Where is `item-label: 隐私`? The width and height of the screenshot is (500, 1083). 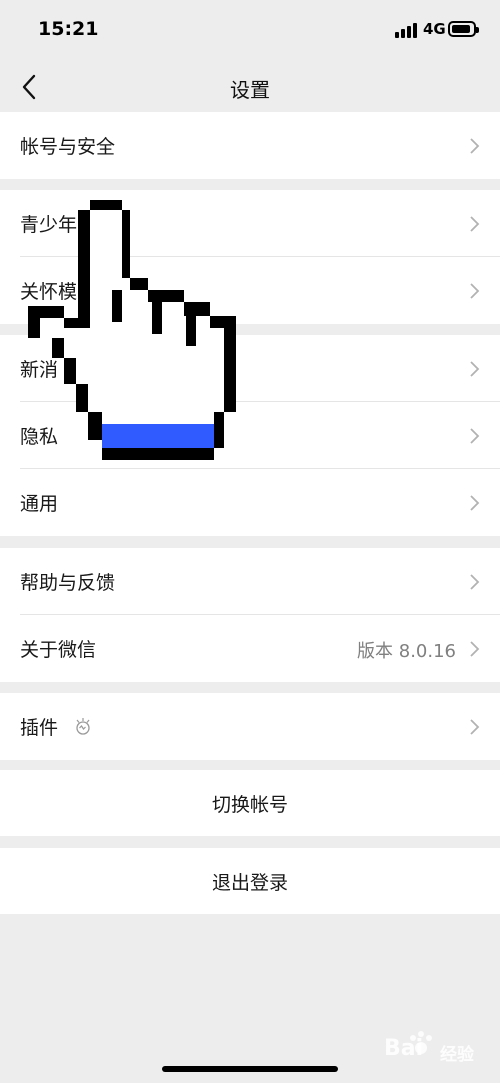
item-label: 隐私 is located at coordinates (39, 437).